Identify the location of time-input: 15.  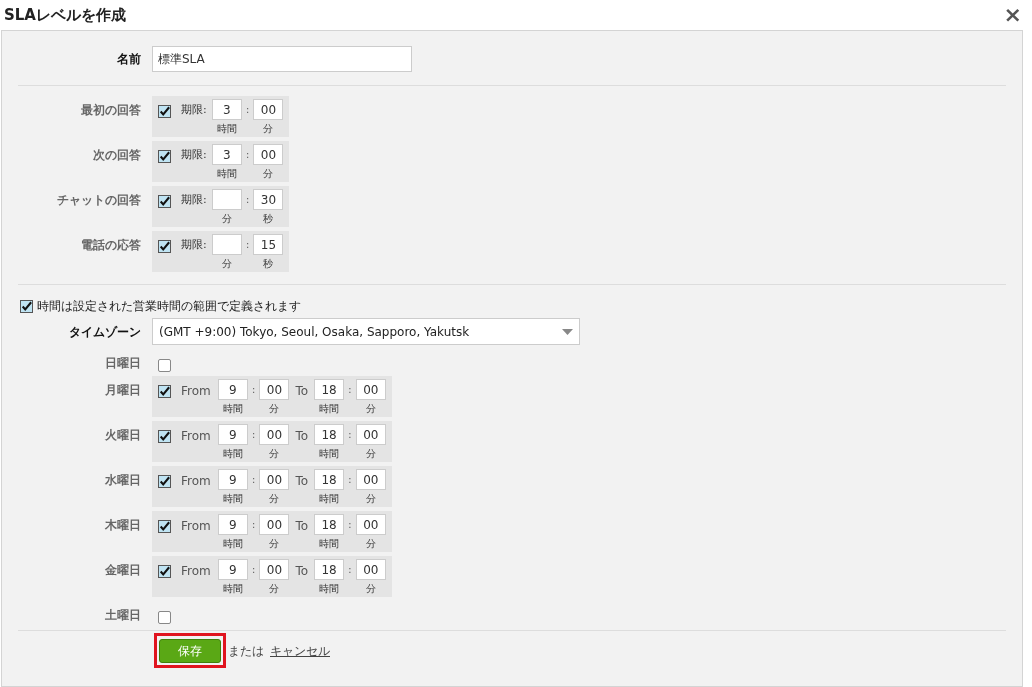
(268, 244).